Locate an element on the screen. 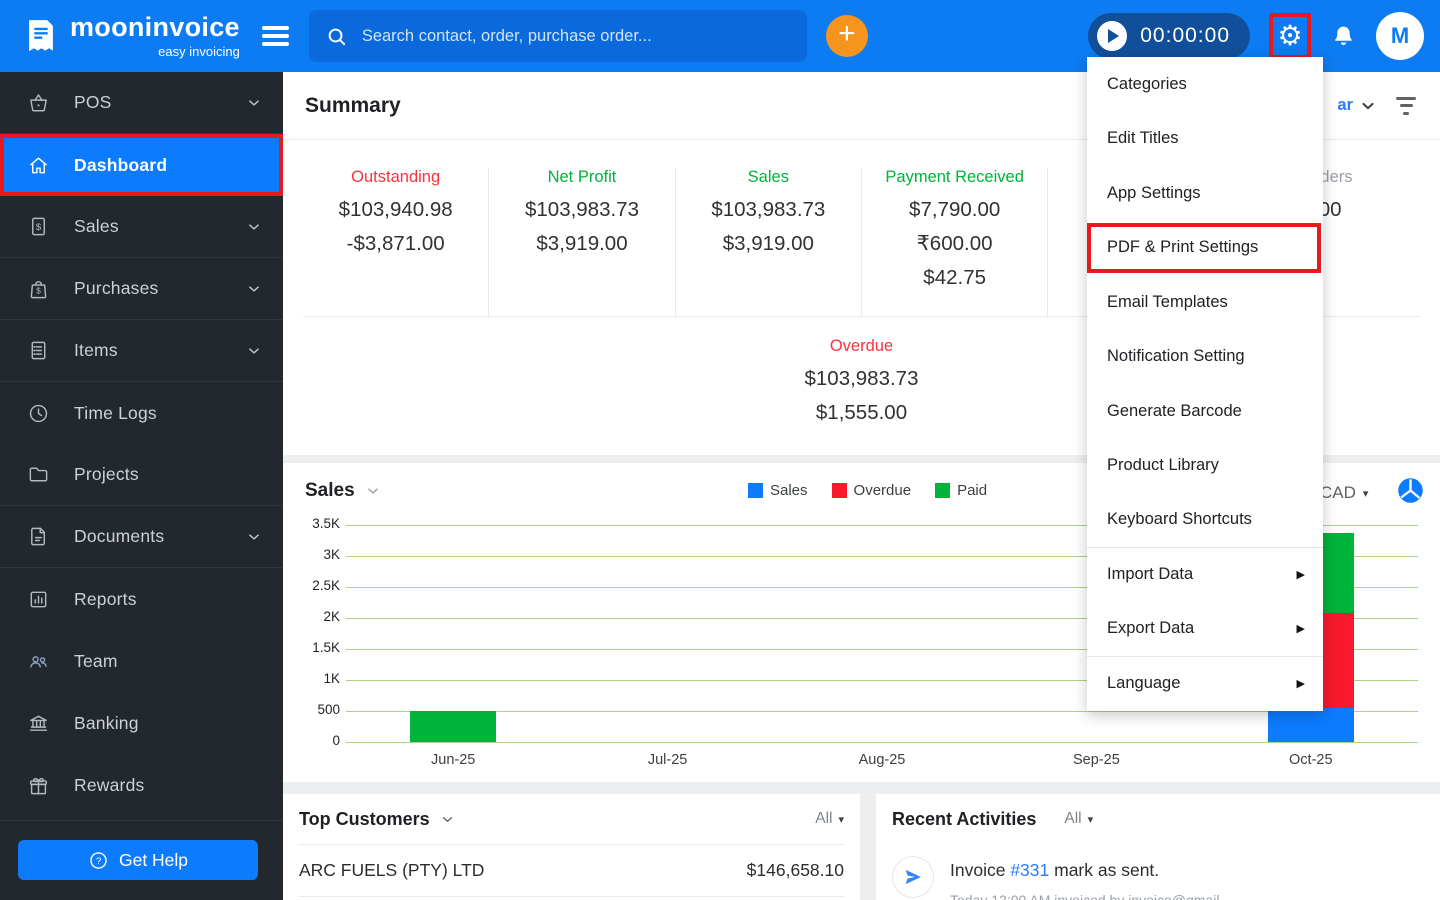  menu-item-product-library: Product Library is located at coordinates (1205, 466).